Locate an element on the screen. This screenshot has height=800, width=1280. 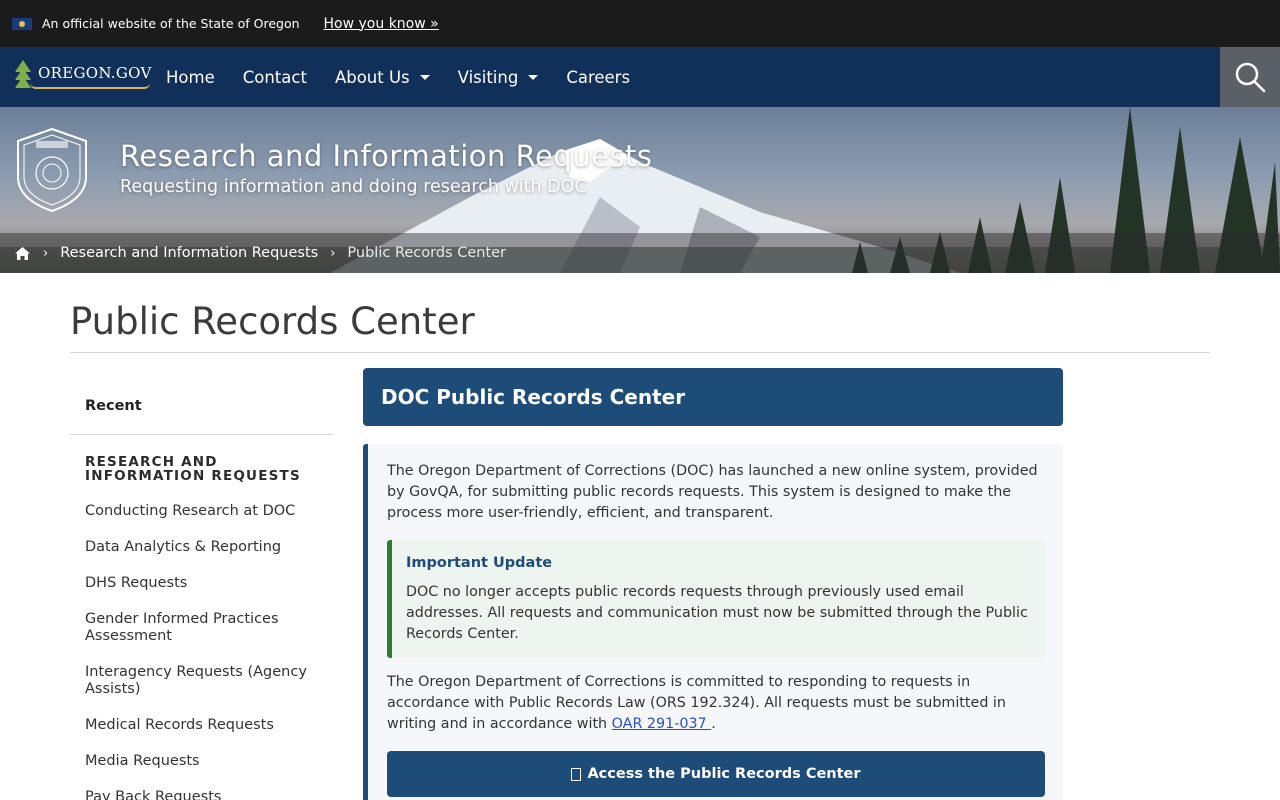
doc-seal-logo is located at coordinates (52, 170).